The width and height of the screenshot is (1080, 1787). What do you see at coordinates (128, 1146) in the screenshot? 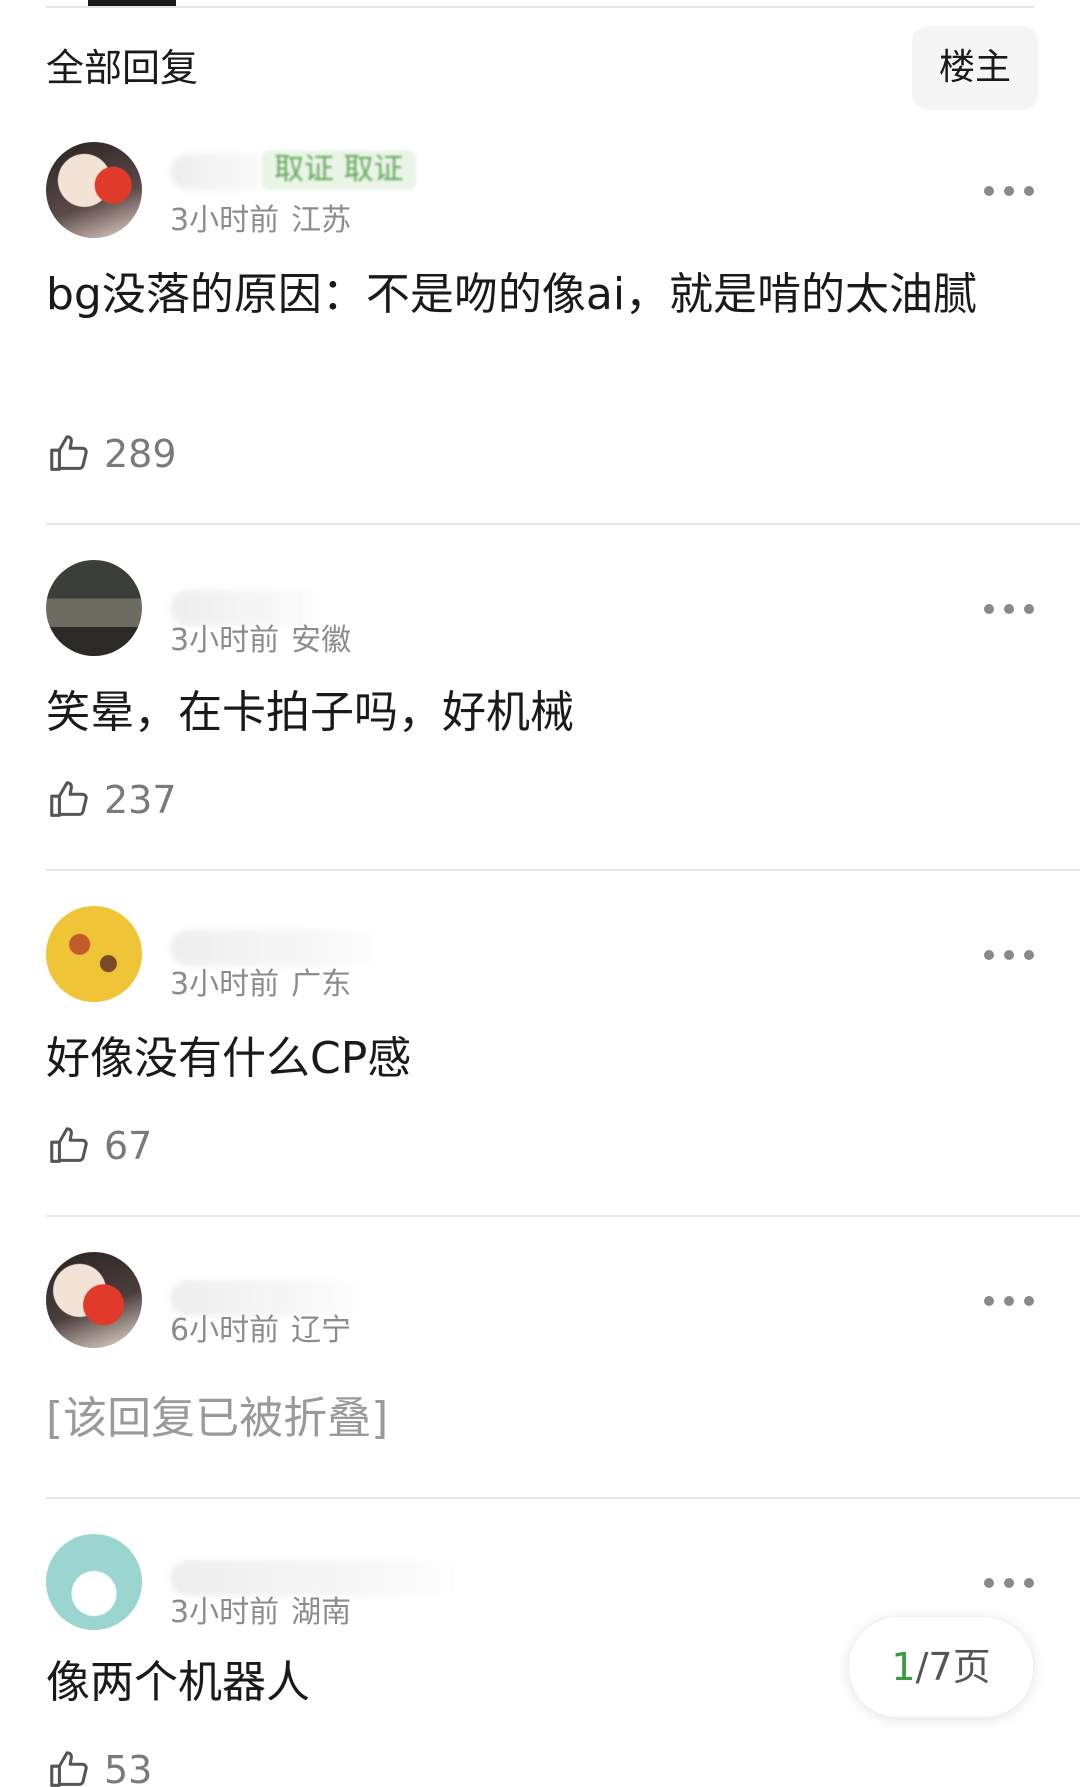
I see `like-count: 67` at bounding box center [128, 1146].